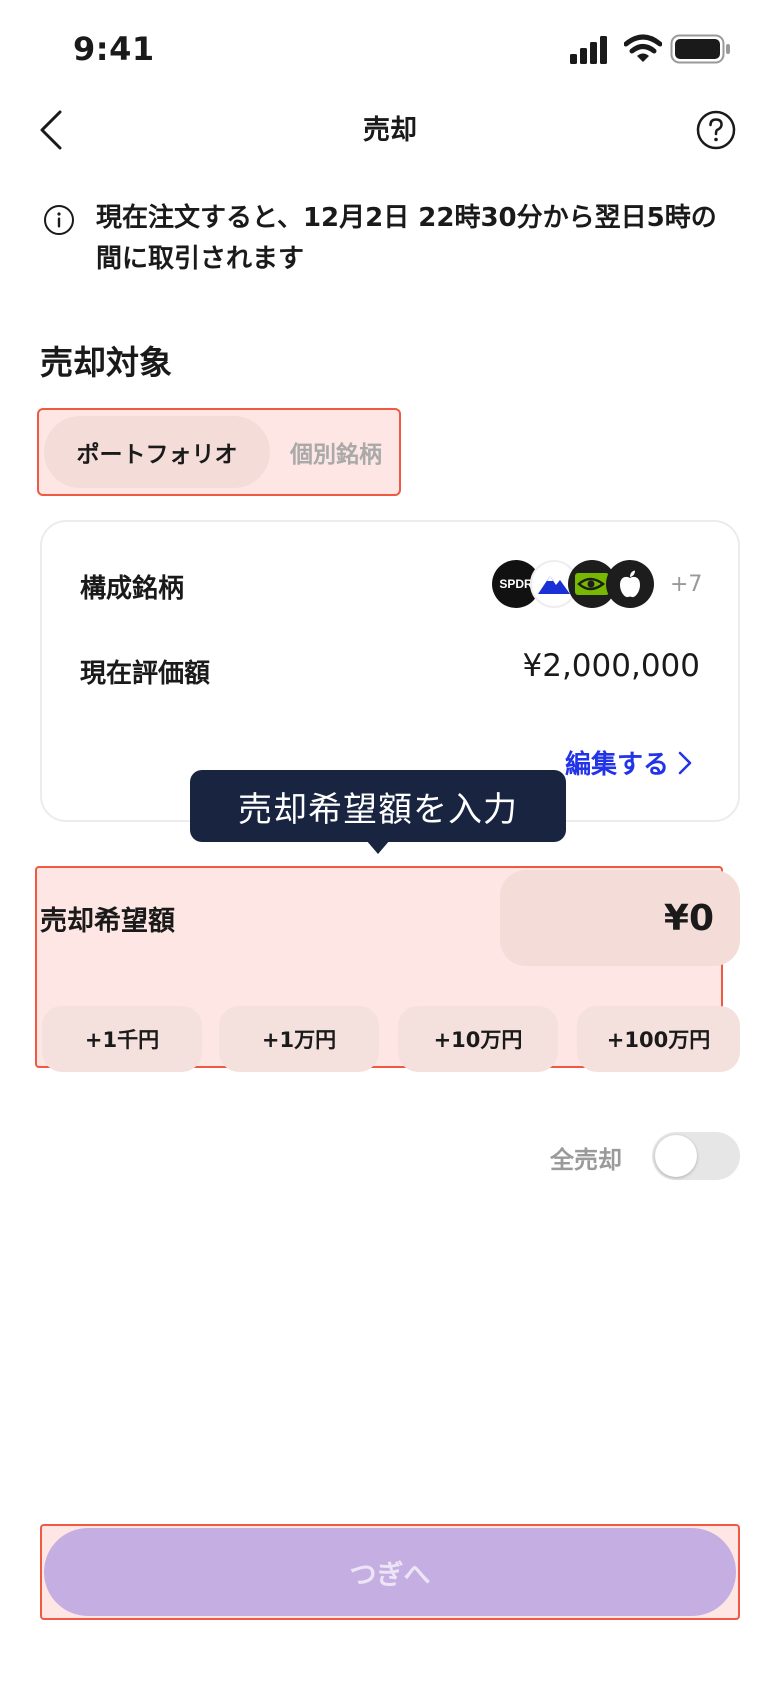 The height and width of the screenshot is (1688, 780). What do you see at coordinates (114, 49) in the screenshot?
I see `status-time: 9:41` at bounding box center [114, 49].